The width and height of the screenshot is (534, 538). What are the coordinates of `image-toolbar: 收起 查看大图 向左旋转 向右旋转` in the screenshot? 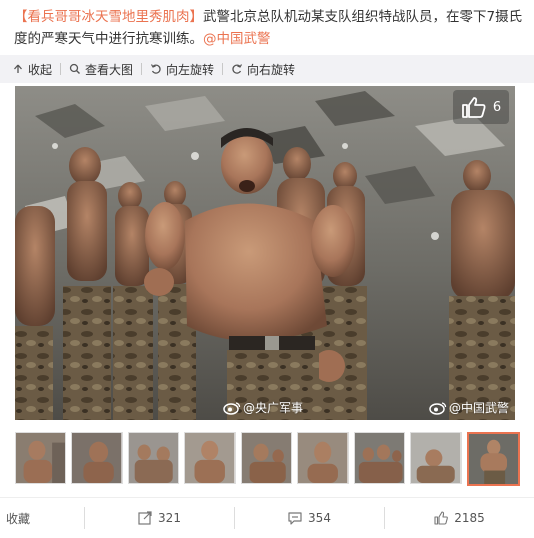 It's located at (267, 69).